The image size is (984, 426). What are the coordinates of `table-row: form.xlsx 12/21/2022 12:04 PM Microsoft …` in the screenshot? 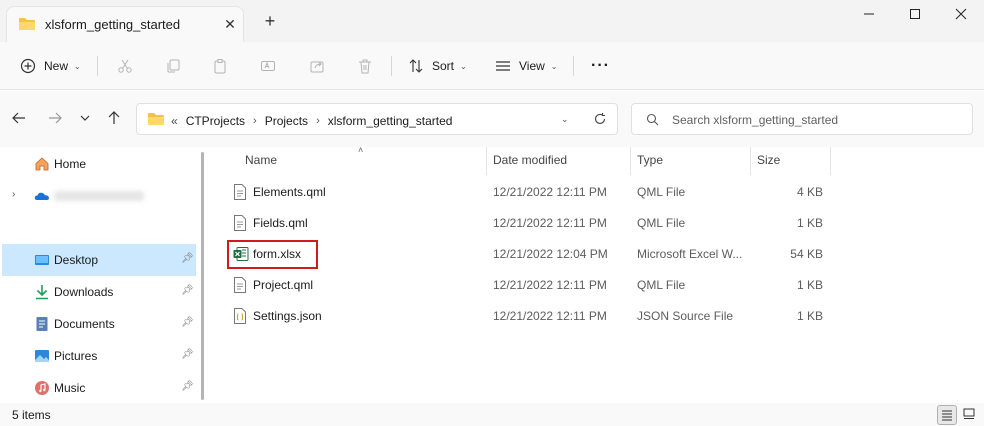 It's located at (528, 254).